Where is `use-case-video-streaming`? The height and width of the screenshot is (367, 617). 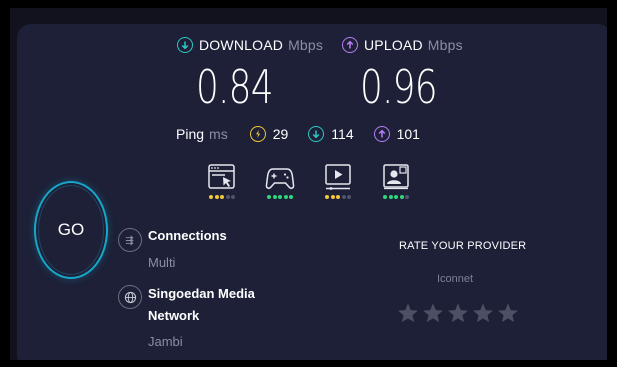 use-case-video-streaming is located at coordinates (352, 180).